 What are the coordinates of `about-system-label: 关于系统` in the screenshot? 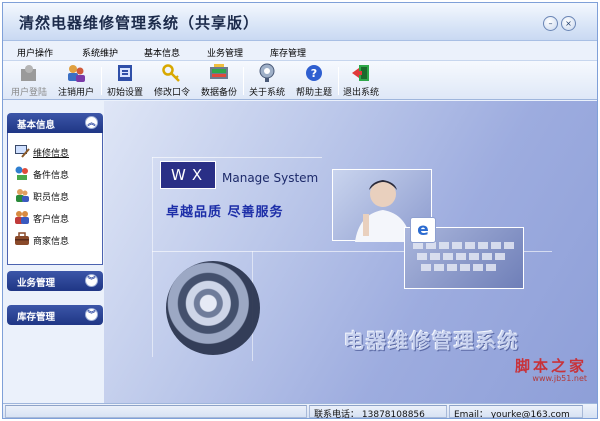 It's located at (266, 93).